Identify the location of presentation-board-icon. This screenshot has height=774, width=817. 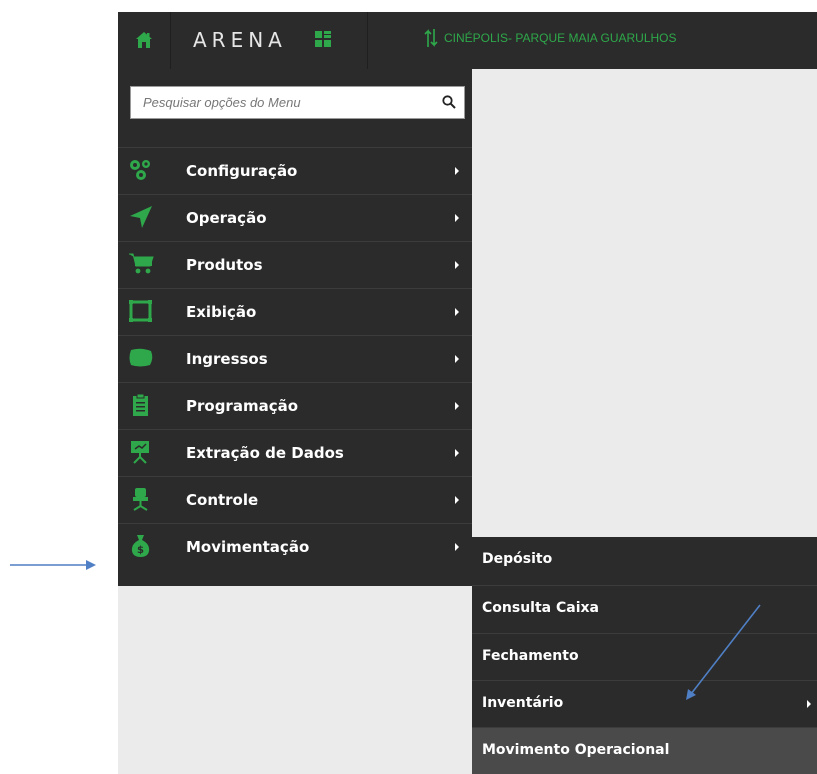
(140, 452).